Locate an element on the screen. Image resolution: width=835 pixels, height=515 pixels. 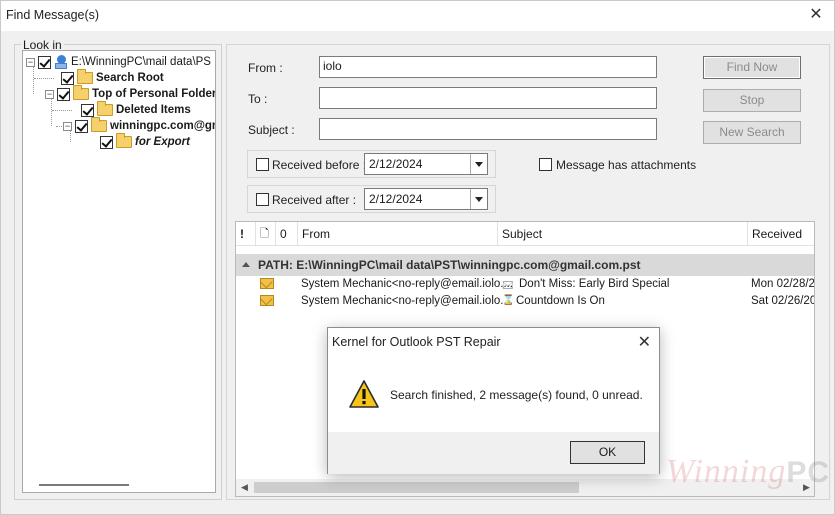
tree-item-search-root: Search Root is located at coordinates (112, 77).